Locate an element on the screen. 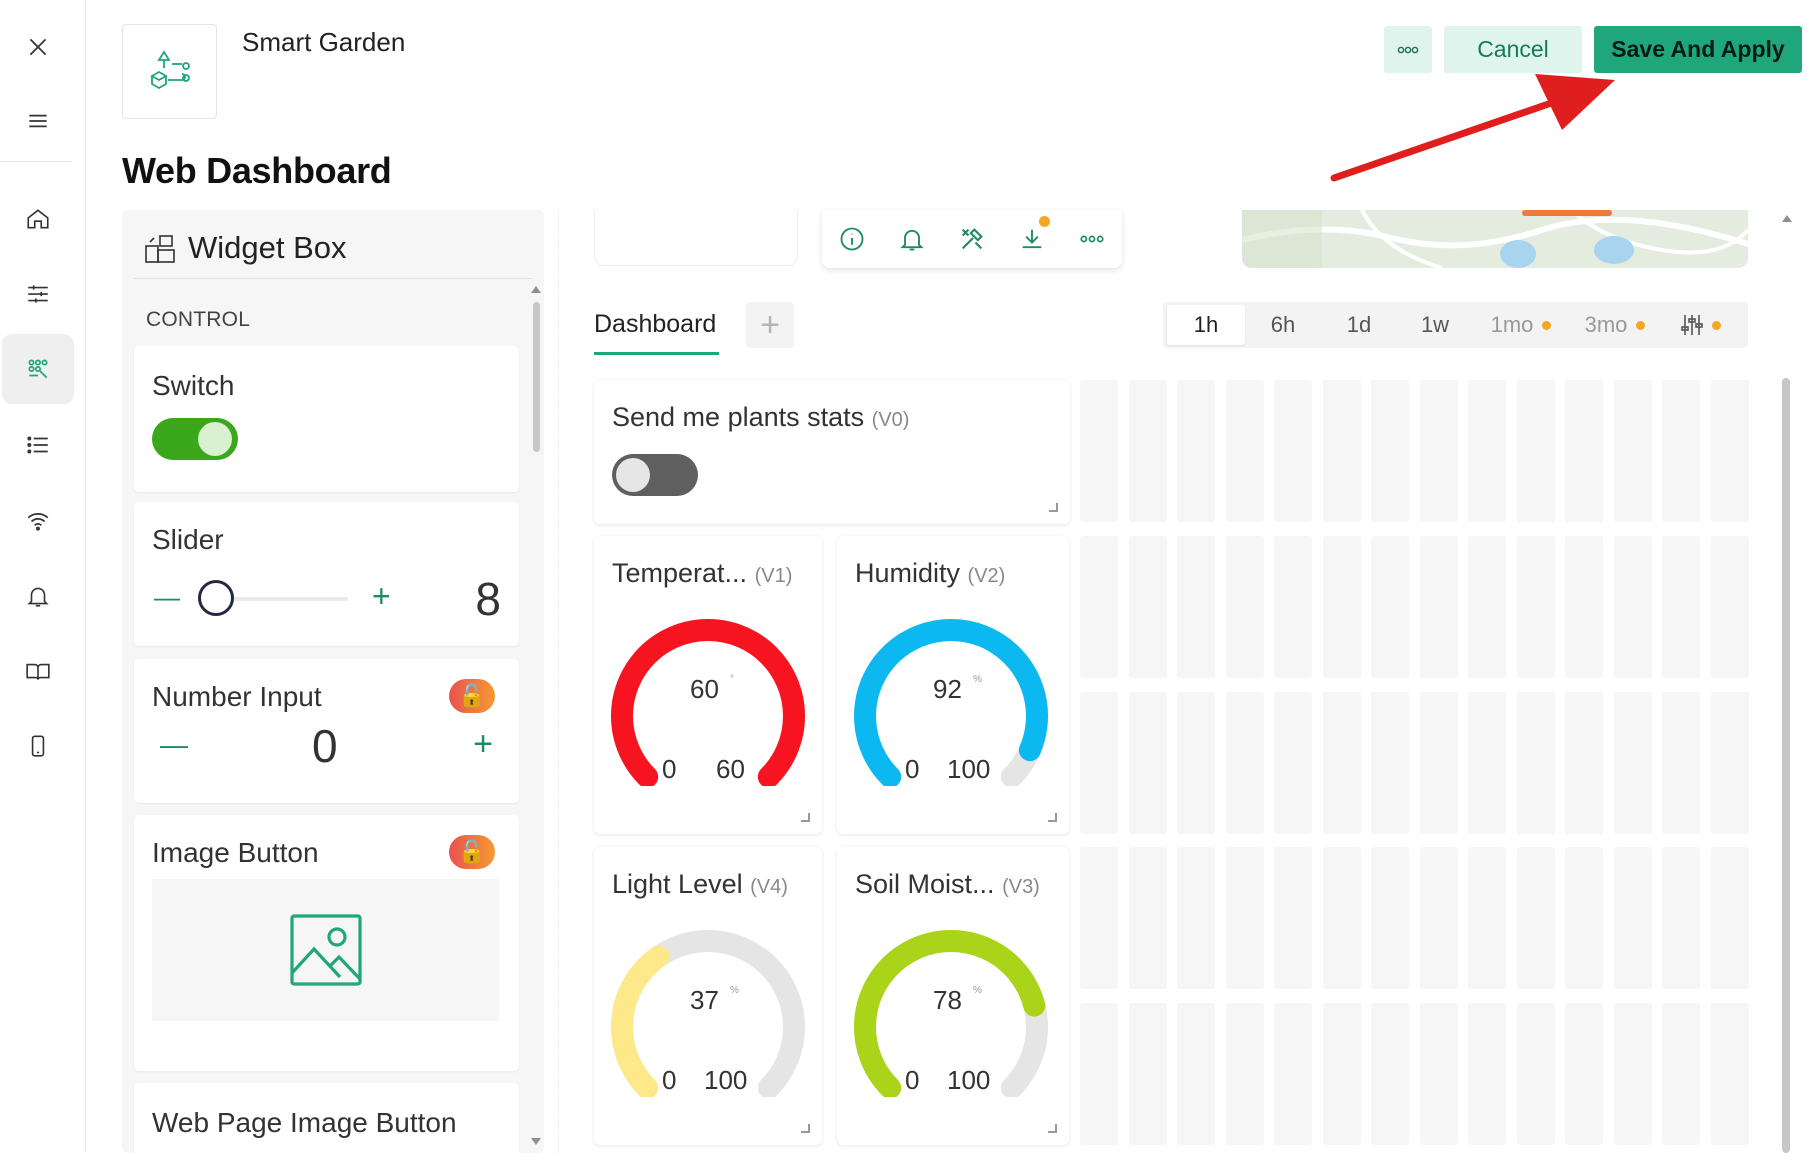 This screenshot has height=1153, width=1810. map-widget-preview is located at coordinates (1495, 239).